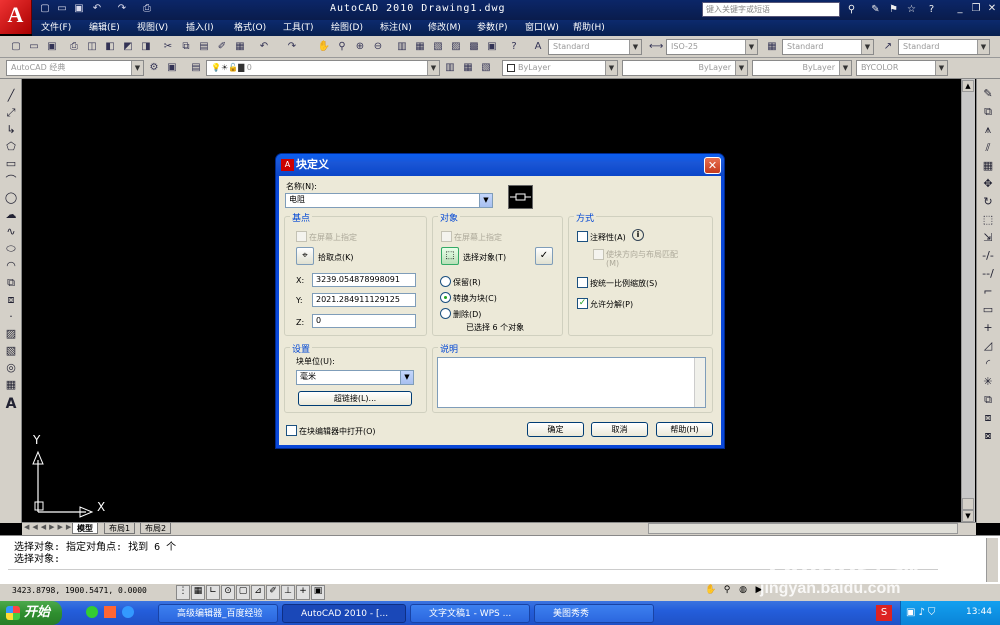 This screenshot has width=1000, height=625. I want to click on tab-nav-arrows-icon: ◀◀◀▶▶▶, so click(49, 527).